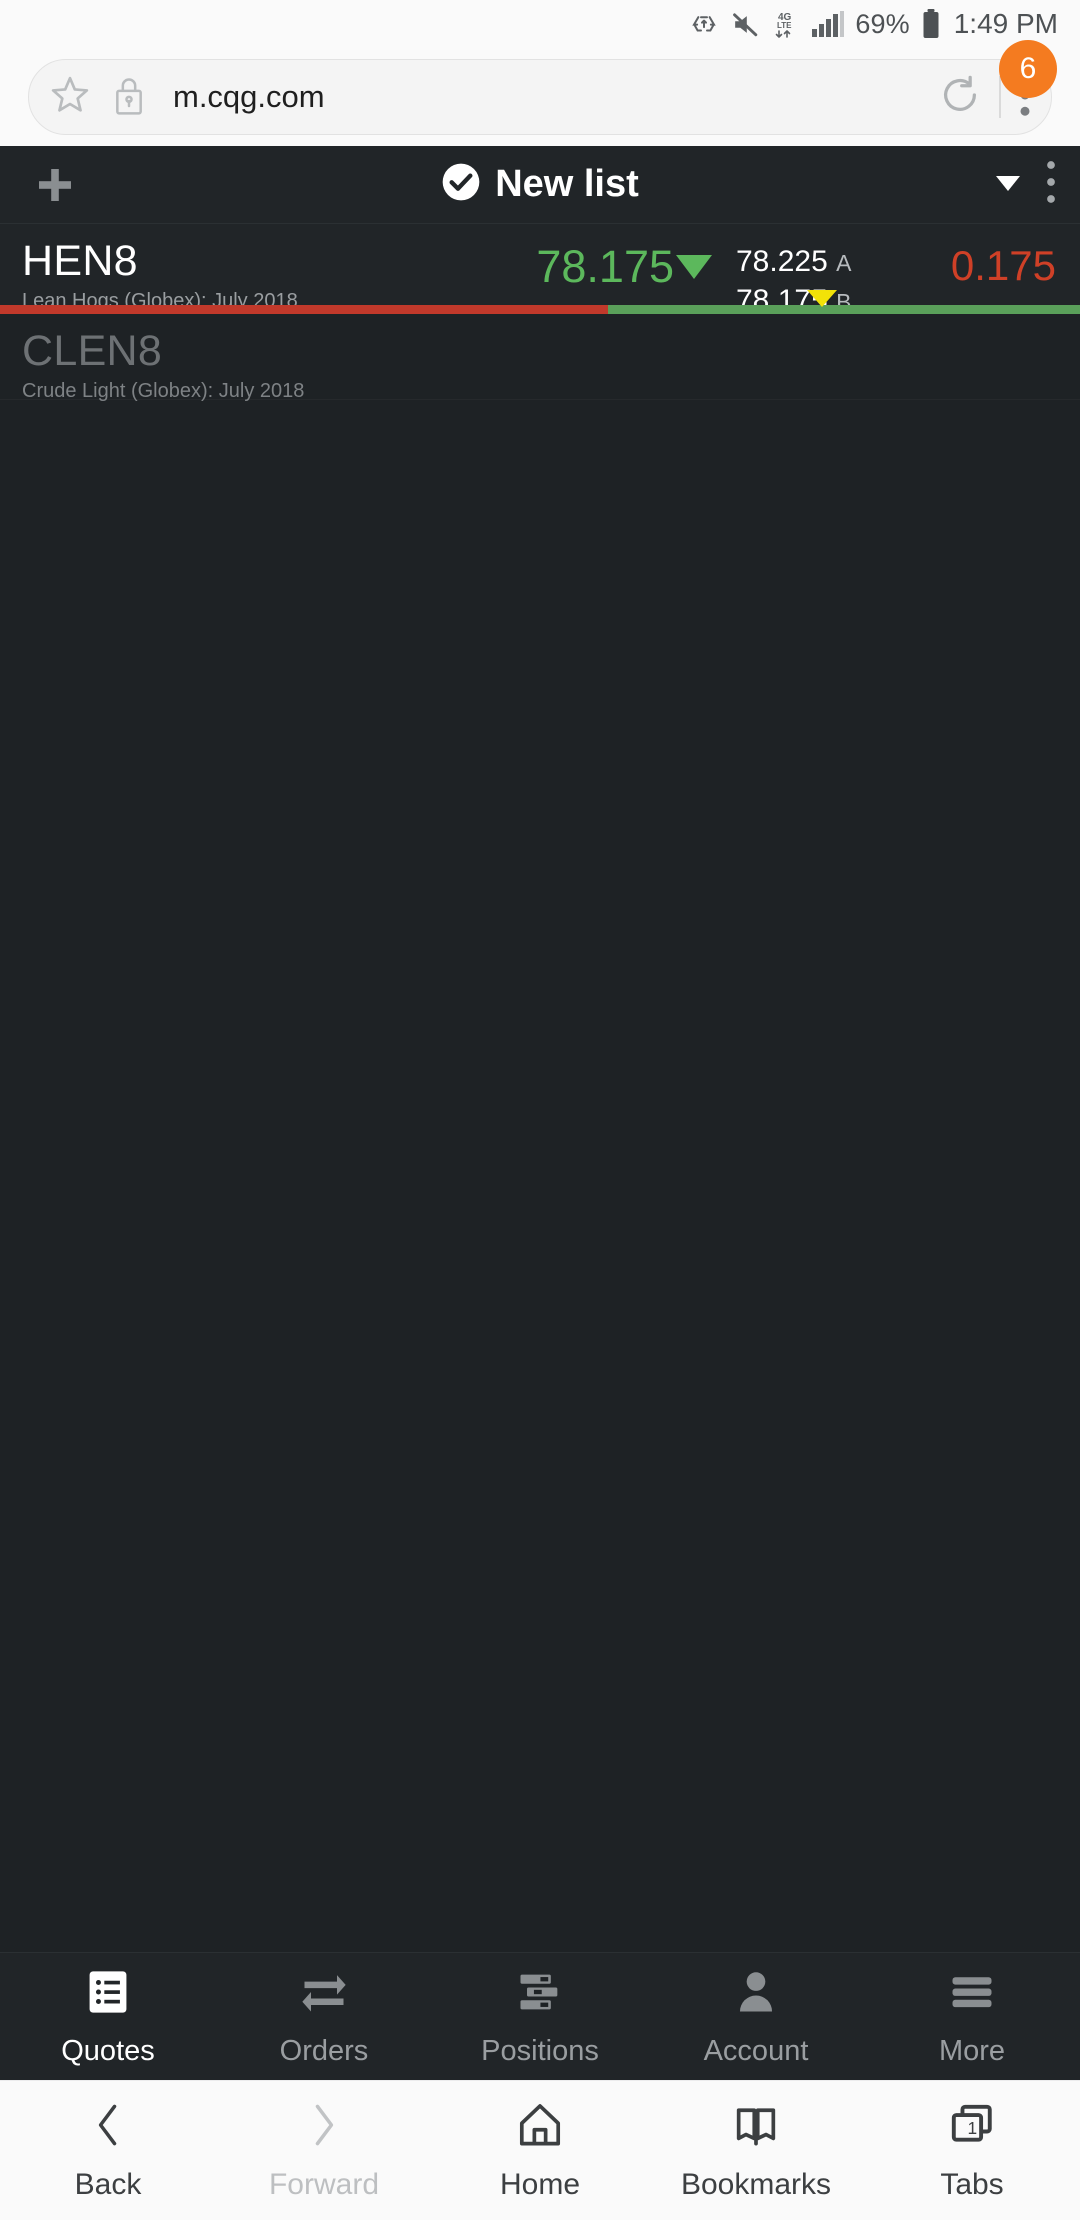 This screenshot has height=2220, width=1080. I want to click on svg-text: LTE, so click(784, 25).